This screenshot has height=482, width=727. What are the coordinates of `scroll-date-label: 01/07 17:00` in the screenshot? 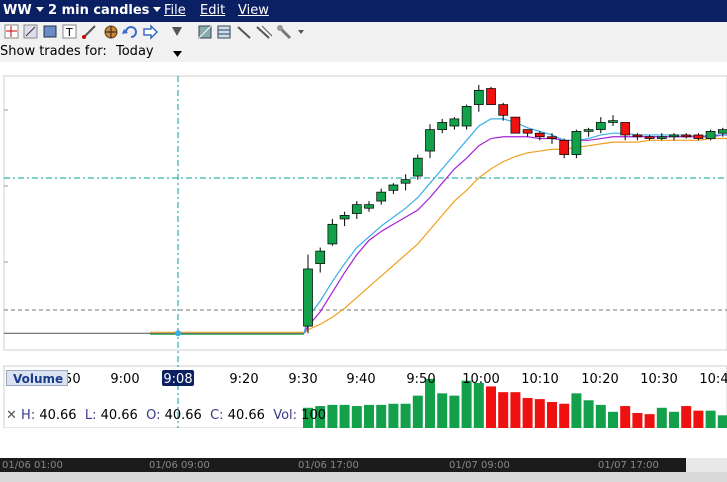 It's located at (628, 465).